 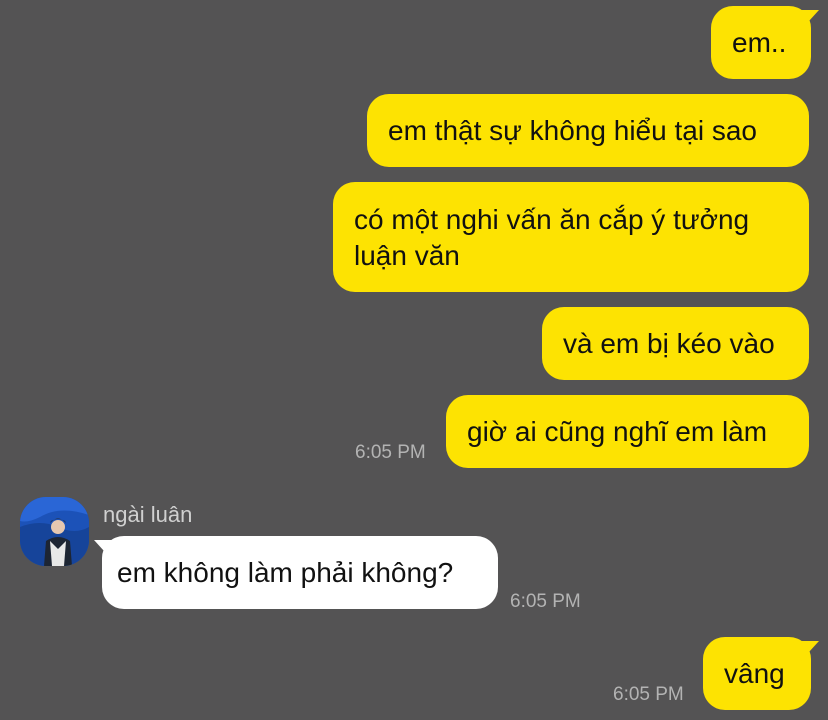 I want to click on avatar, so click(x=54, y=531).